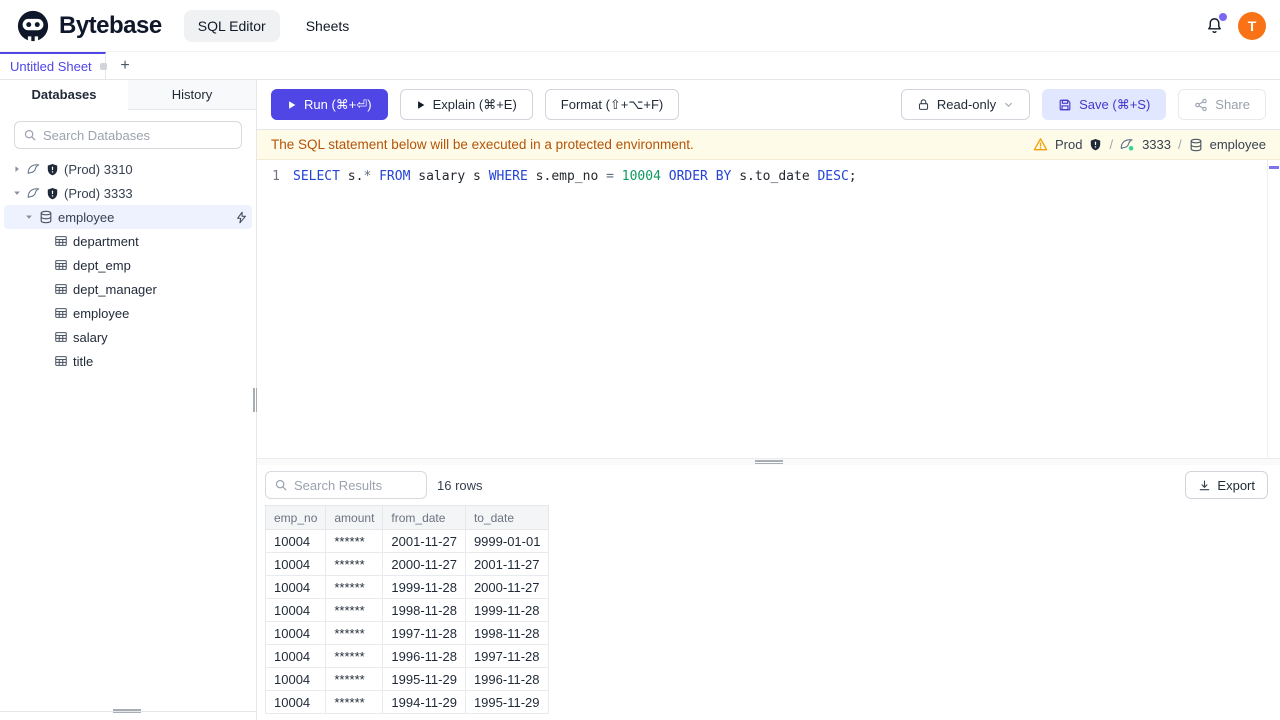 This screenshot has height=720, width=1280. What do you see at coordinates (328, 26) in the screenshot?
I see `nav-sheets: Sheets` at bounding box center [328, 26].